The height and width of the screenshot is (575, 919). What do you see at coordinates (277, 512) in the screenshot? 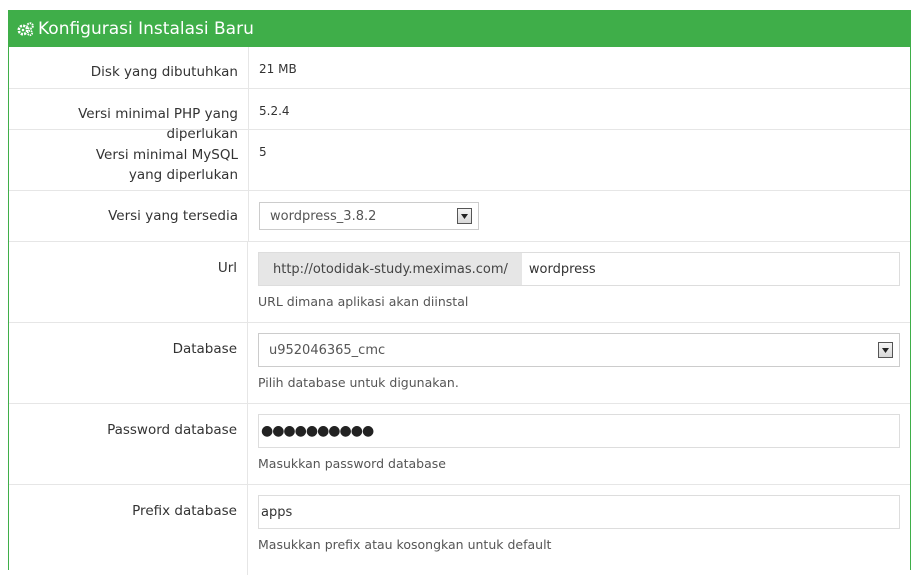
I see `prefix-input-value: apps` at bounding box center [277, 512].